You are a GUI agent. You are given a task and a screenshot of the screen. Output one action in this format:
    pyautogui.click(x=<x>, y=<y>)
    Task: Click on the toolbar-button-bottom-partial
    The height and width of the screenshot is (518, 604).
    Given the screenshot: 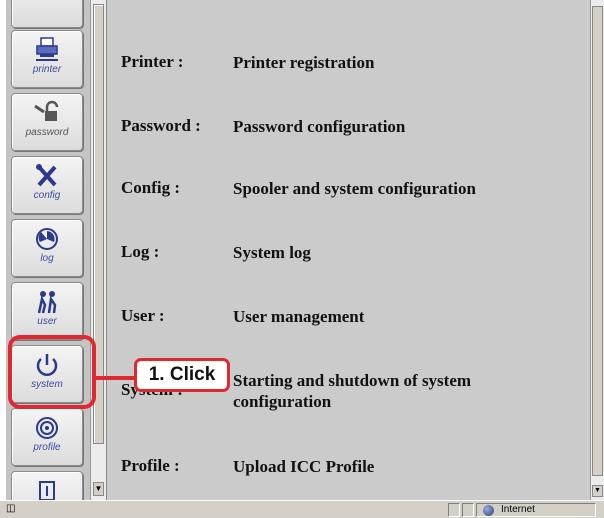 What is the action you would take?
    pyautogui.click(x=47, y=485)
    